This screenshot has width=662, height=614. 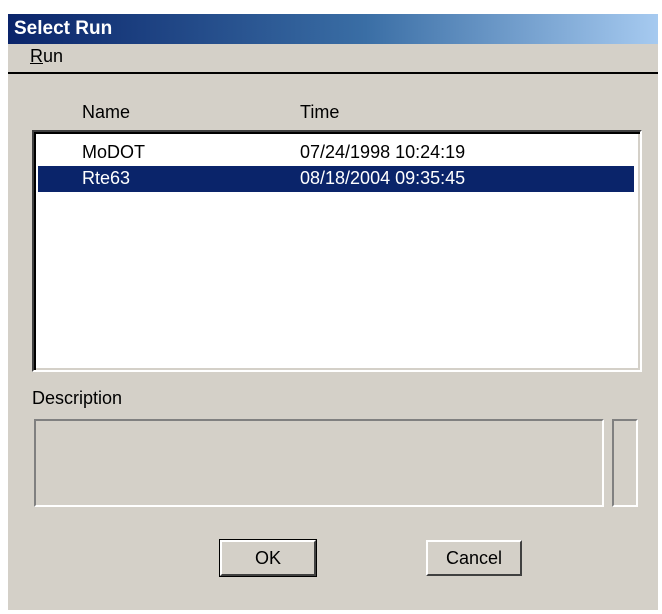 What do you see at coordinates (53, 56) in the screenshot?
I see `menu-run-label: un` at bounding box center [53, 56].